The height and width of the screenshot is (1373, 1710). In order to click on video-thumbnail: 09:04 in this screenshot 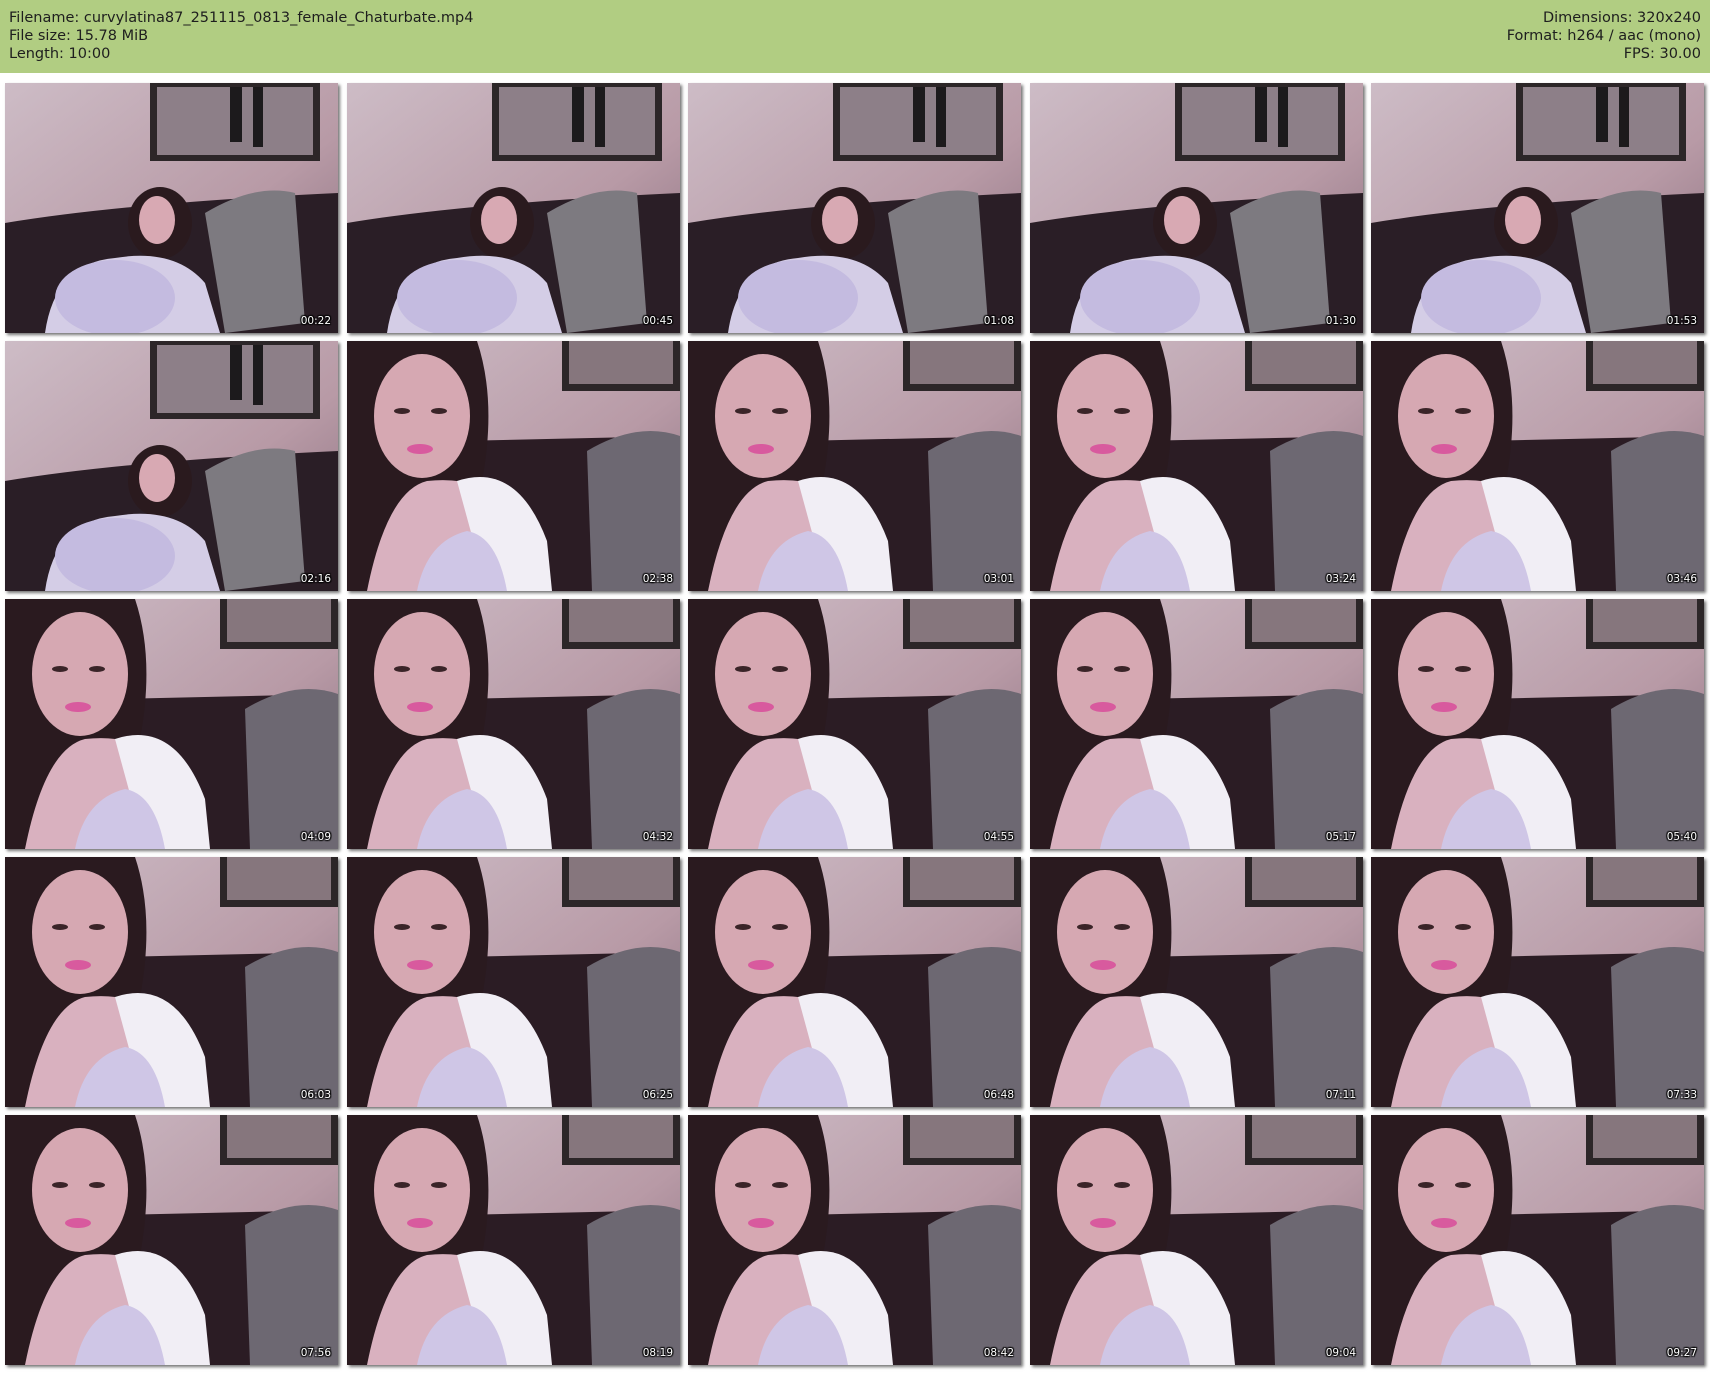, I will do `click(1196, 1240)`.